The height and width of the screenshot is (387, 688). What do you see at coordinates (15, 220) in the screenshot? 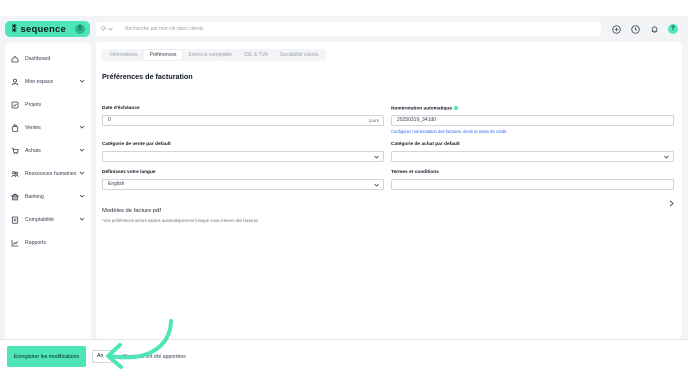
I see `ledger-icon` at bounding box center [15, 220].